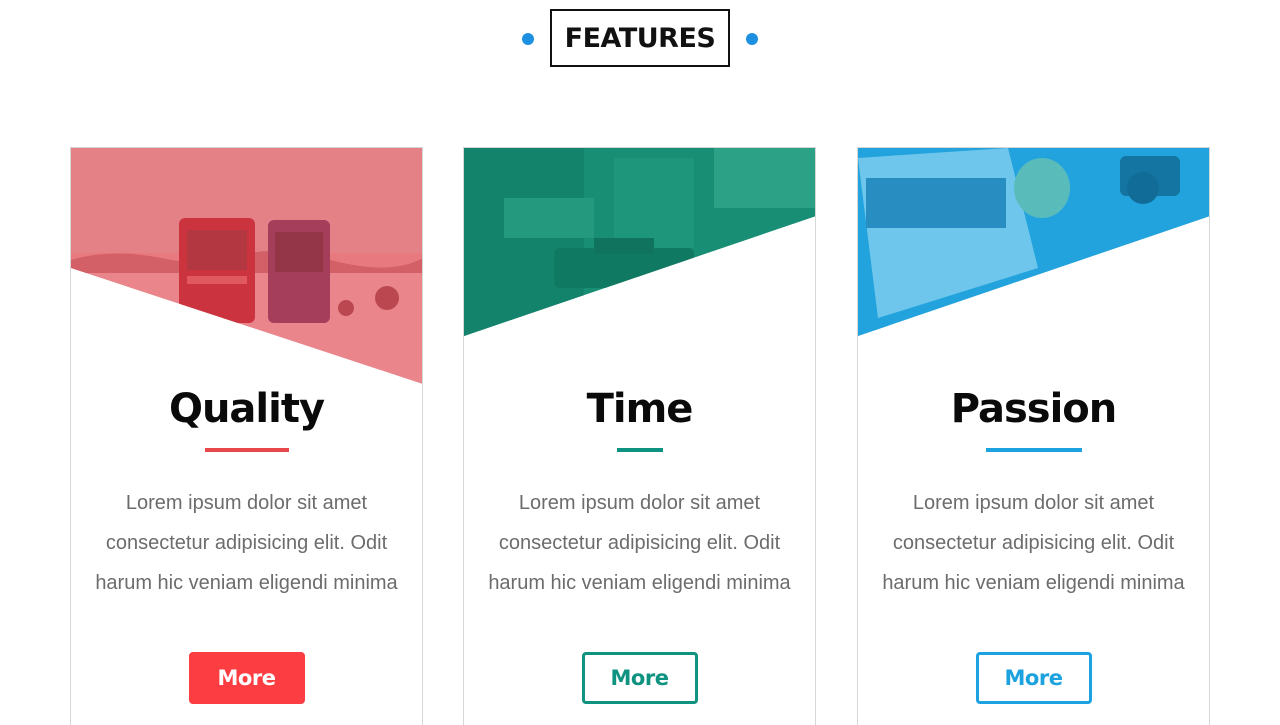 This screenshot has width=1280, height=725. What do you see at coordinates (752, 39) in the screenshot?
I see `right-dot-icon` at bounding box center [752, 39].